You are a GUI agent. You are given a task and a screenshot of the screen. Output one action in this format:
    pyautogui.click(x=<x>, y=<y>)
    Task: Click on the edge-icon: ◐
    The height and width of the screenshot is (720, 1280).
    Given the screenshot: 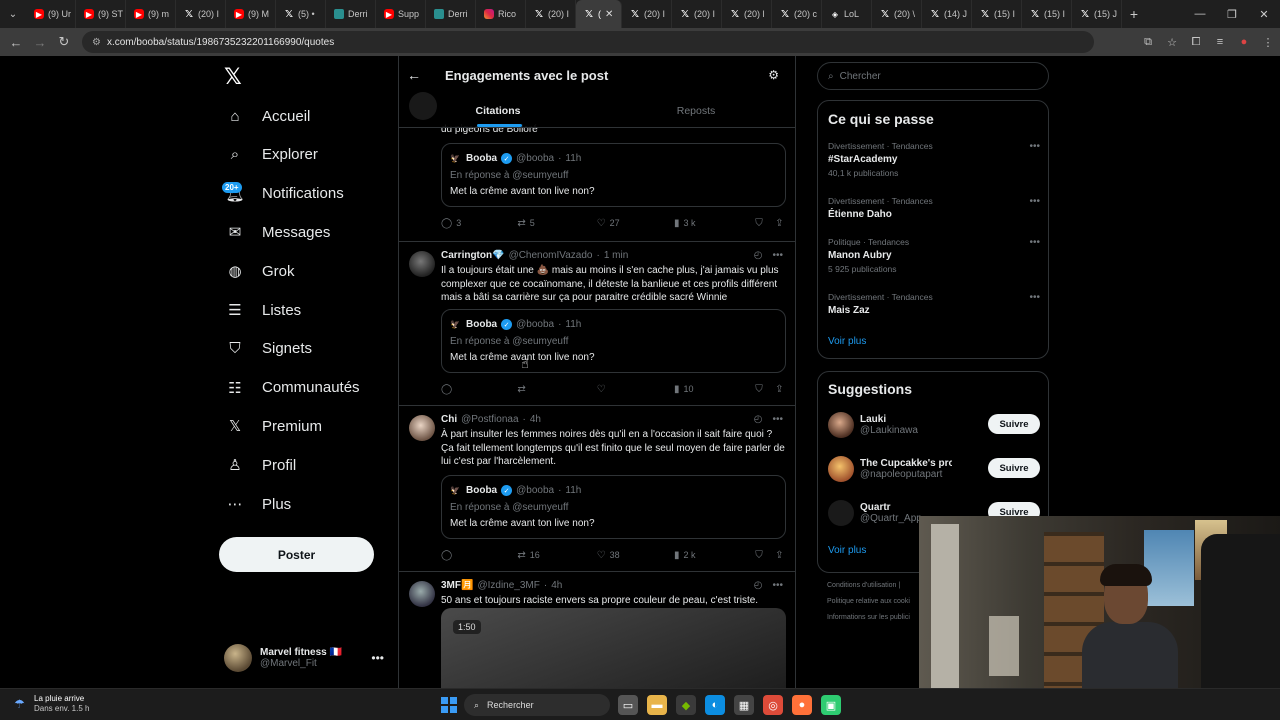 What is the action you would take?
    pyautogui.click(x=715, y=705)
    